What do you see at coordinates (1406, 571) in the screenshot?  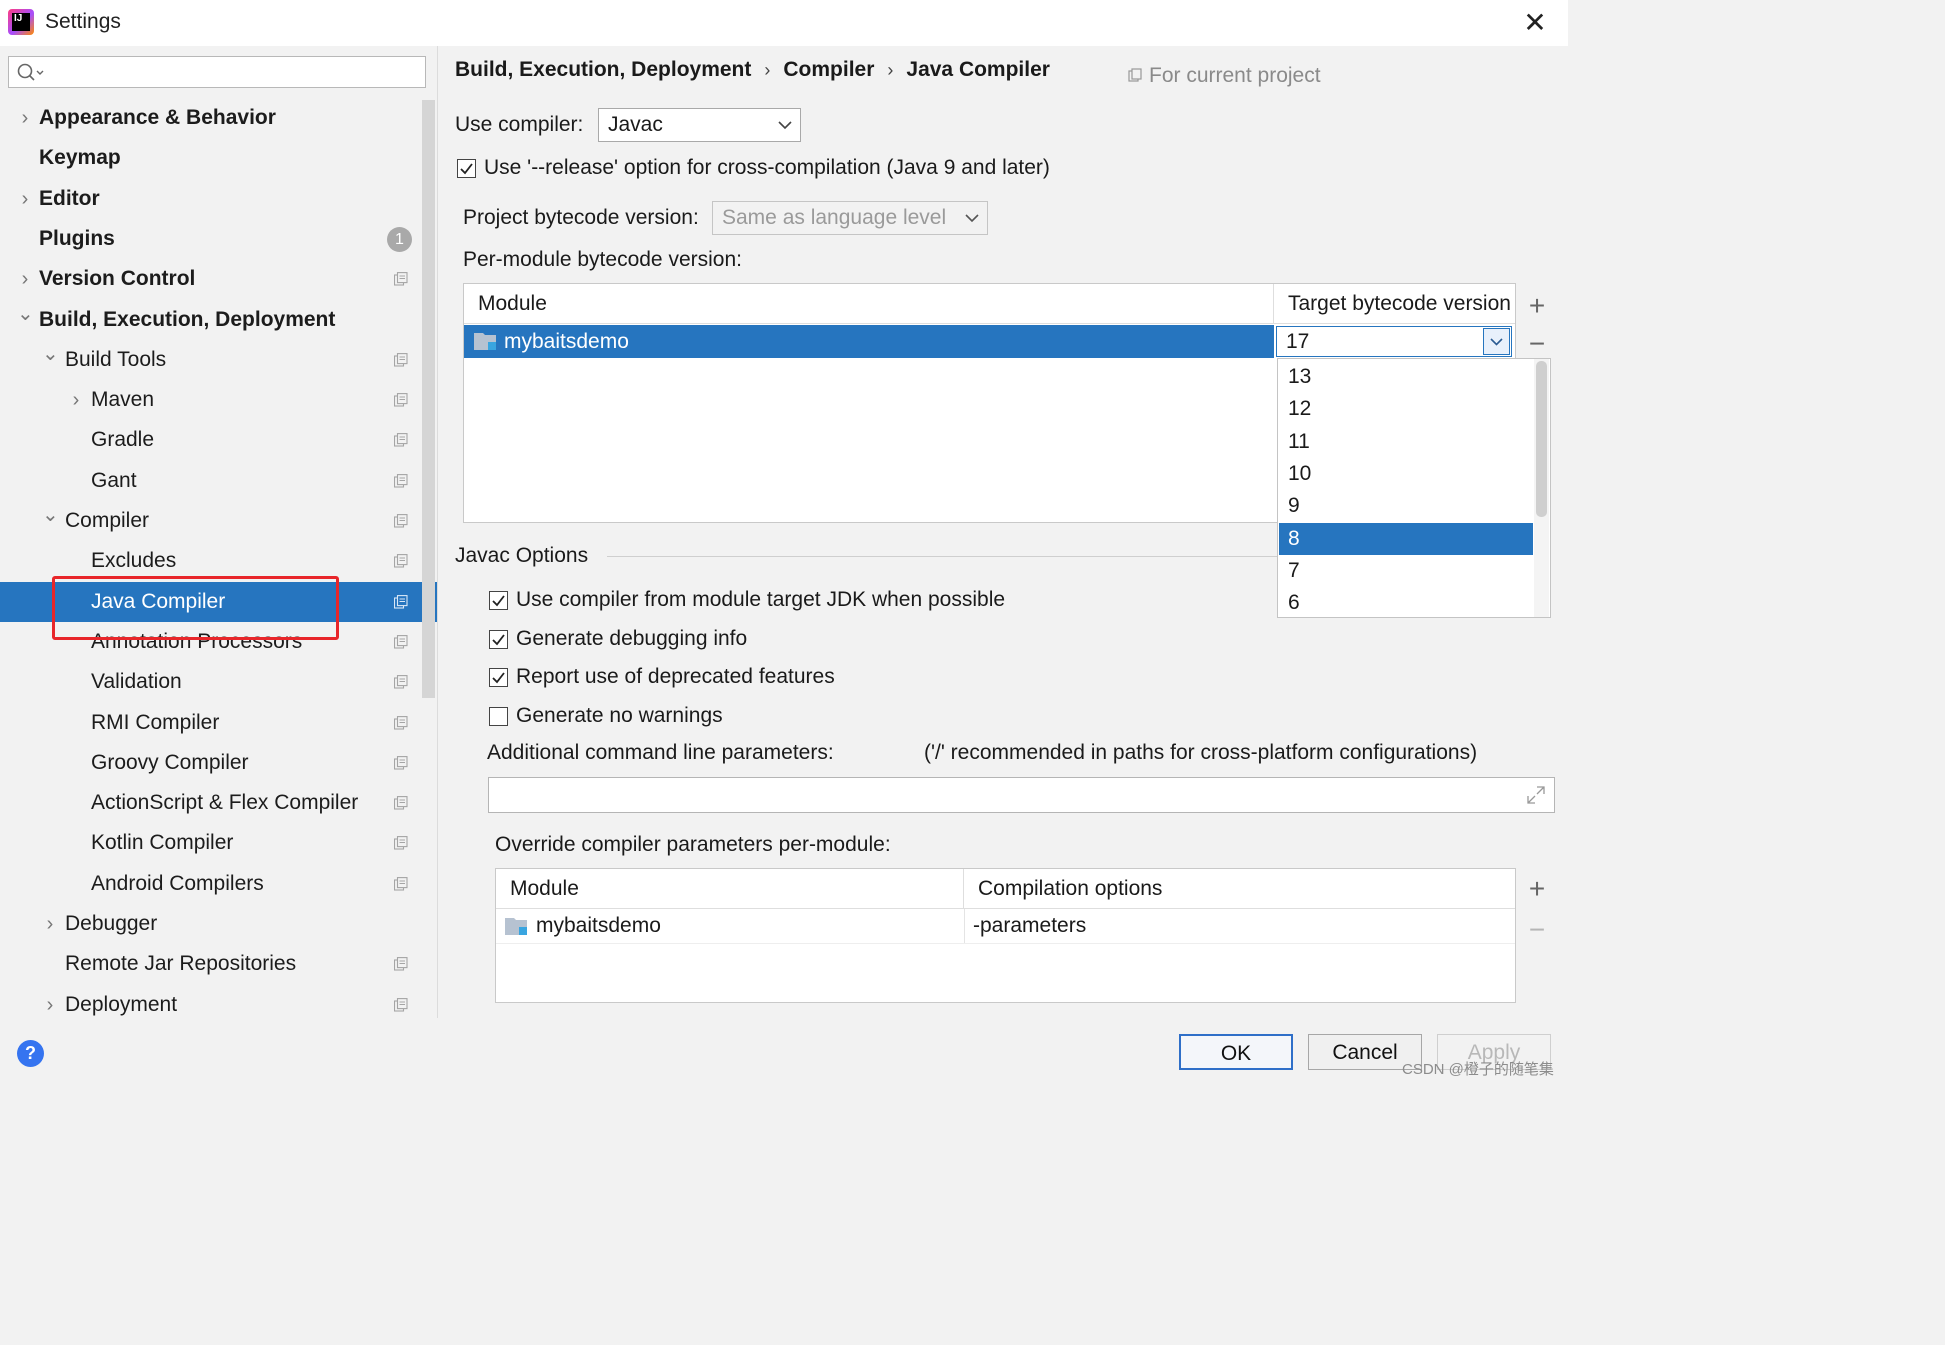 I see `version-option: 7` at bounding box center [1406, 571].